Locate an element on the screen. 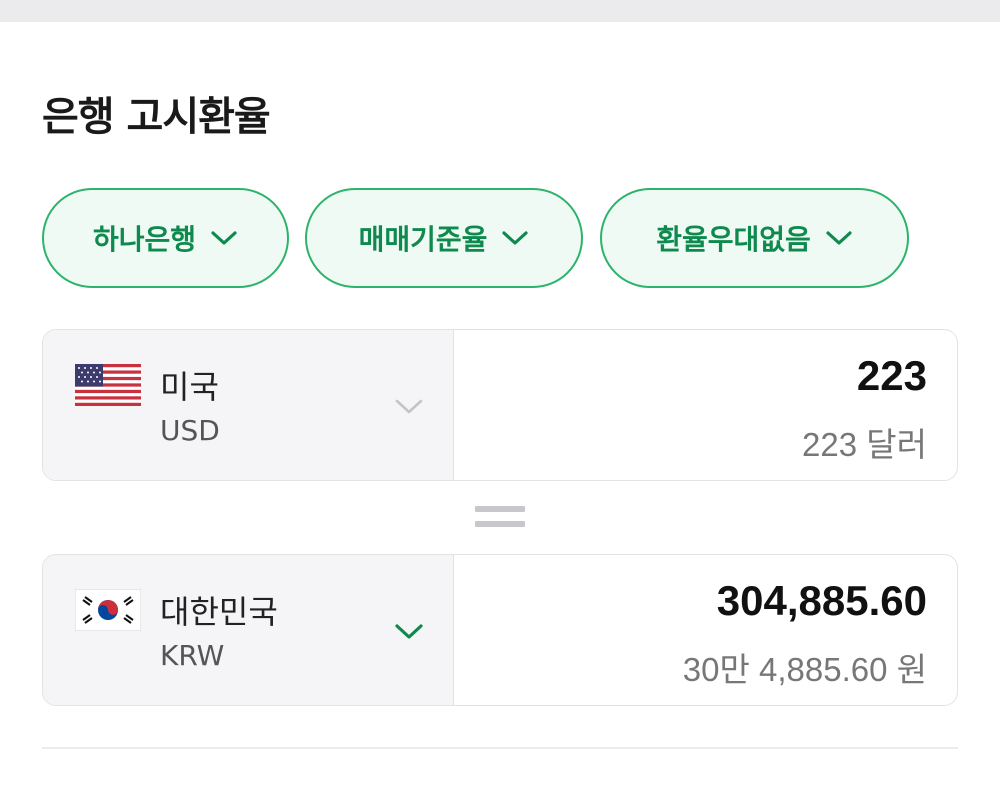 The image size is (1000, 786). bank-filter-chip: 하나은행 is located at coordinates (165, 238).